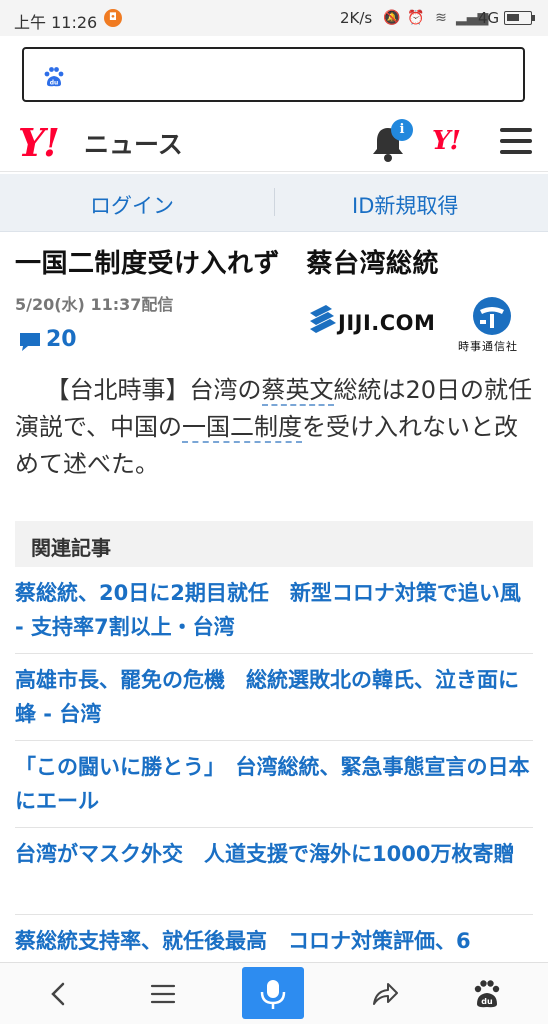 The height and width of the screenshot is (1024, 548). I want to click on yahoo-top-link: Y!, so click(446, 141).